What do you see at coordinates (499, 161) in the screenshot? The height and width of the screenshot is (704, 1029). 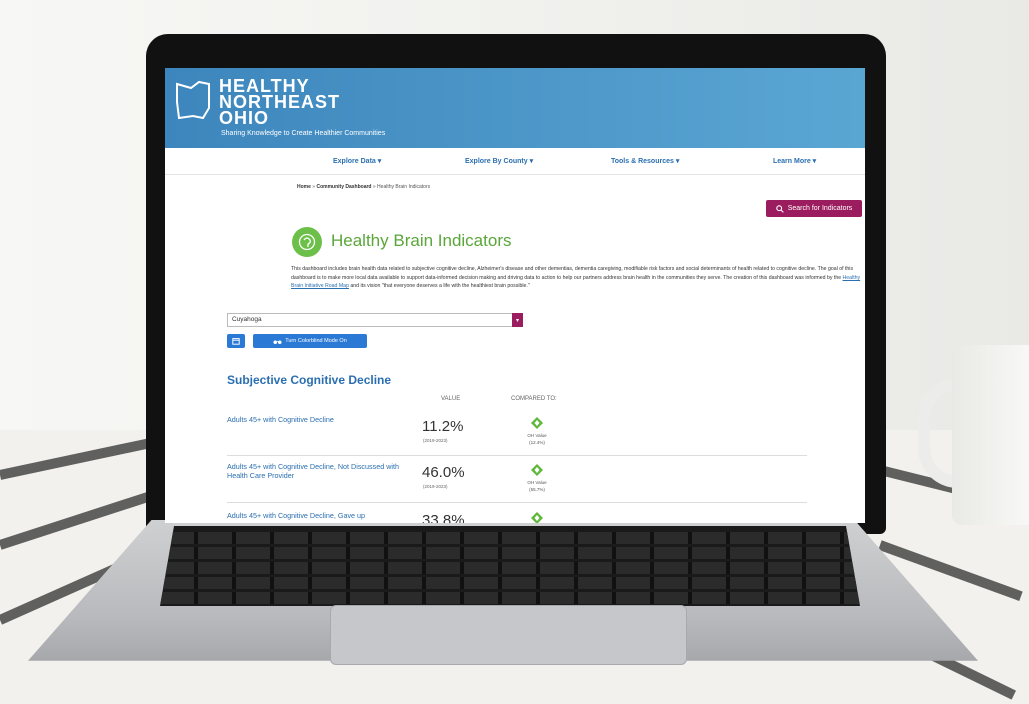 I see `nav-explore-by-county: Explore By County ▾` at bounding box center [499, 161].